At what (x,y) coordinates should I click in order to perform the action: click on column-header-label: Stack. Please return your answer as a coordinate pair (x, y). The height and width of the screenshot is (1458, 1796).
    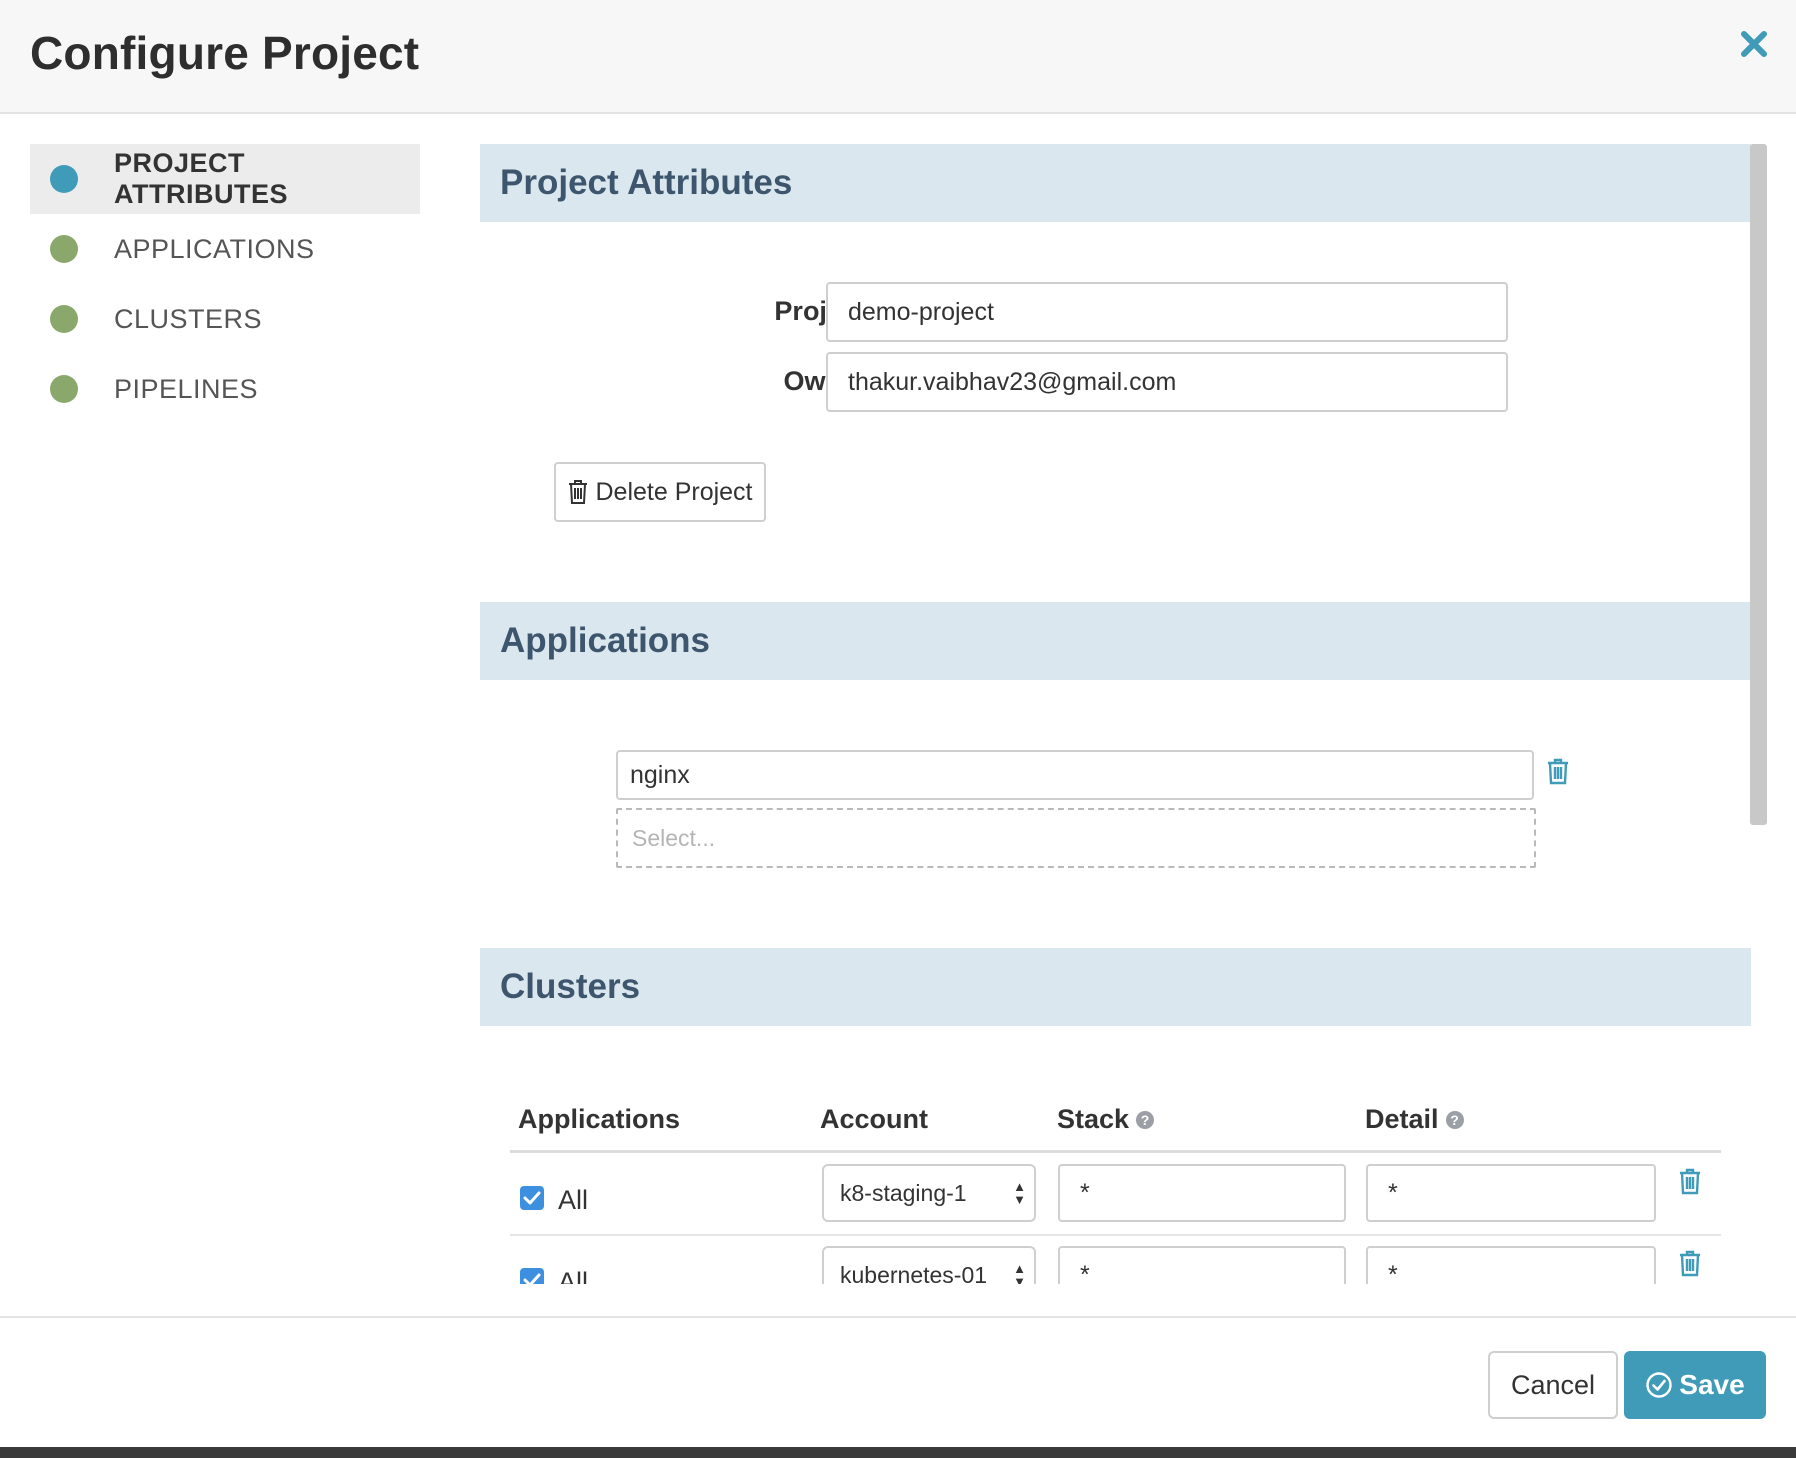
    Looking at the image, I should click on (1093, 1119).